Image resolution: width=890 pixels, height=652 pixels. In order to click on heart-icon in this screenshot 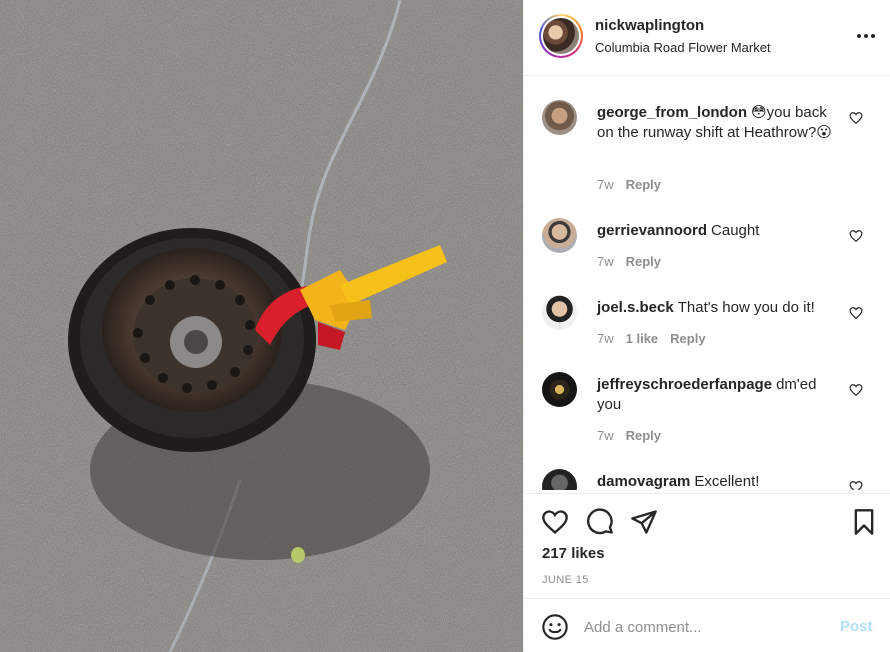, I will do `click(555, 522)`.